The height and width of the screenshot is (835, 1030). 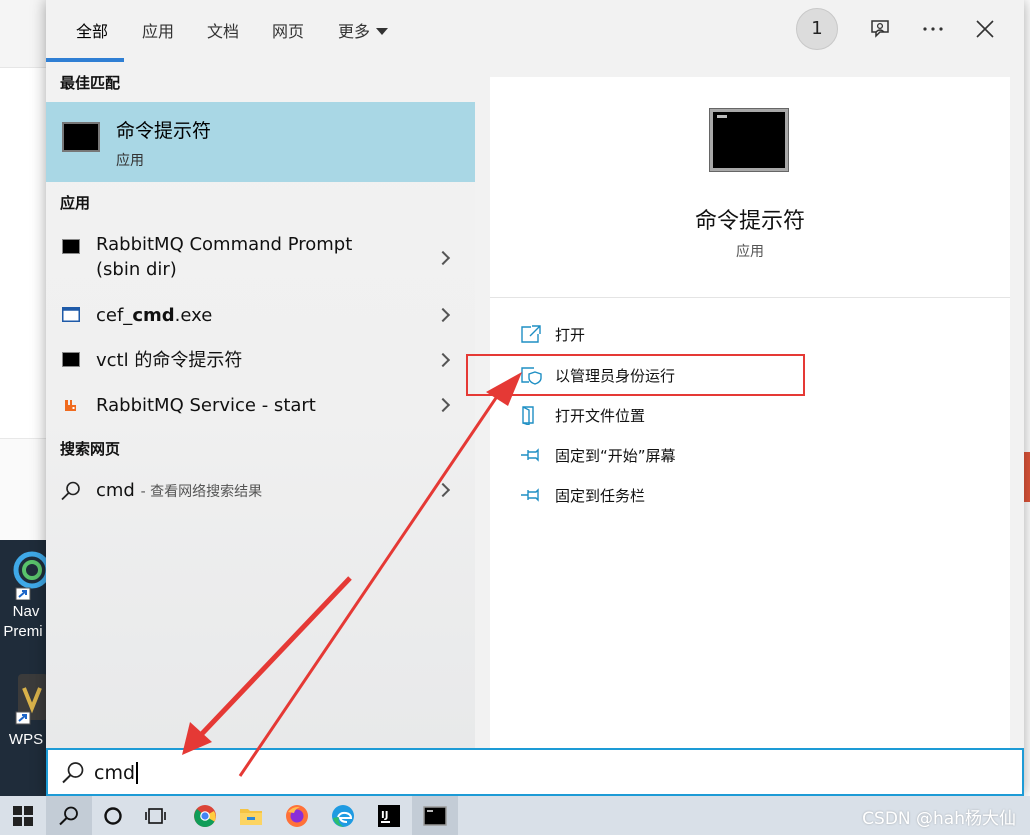 I want to click on rewards-badge: 1, so click(x=817, y=29).